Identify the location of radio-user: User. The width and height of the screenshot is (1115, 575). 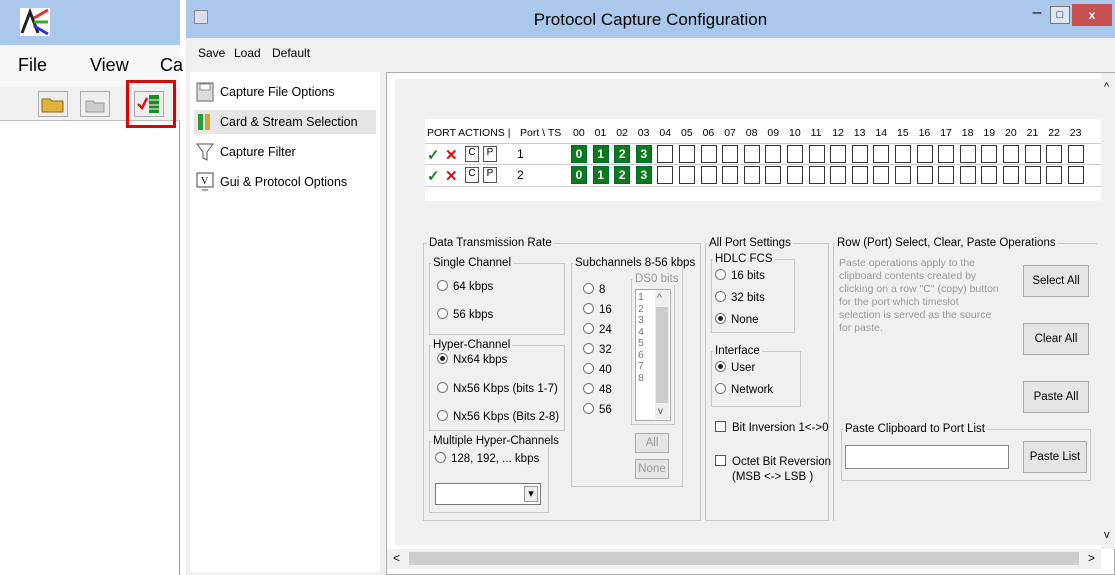
(735, 367).